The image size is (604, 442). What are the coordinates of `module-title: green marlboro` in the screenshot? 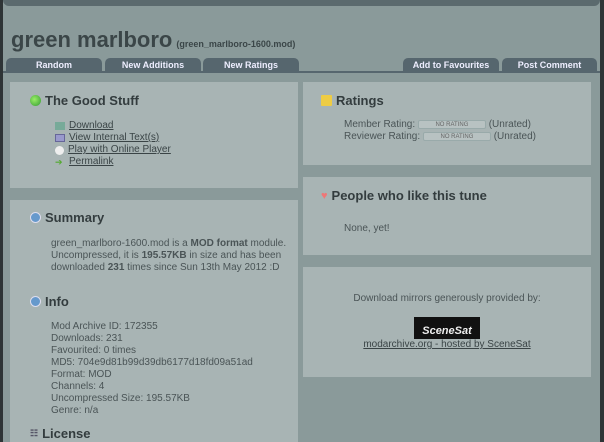 It's located at (92, 39).